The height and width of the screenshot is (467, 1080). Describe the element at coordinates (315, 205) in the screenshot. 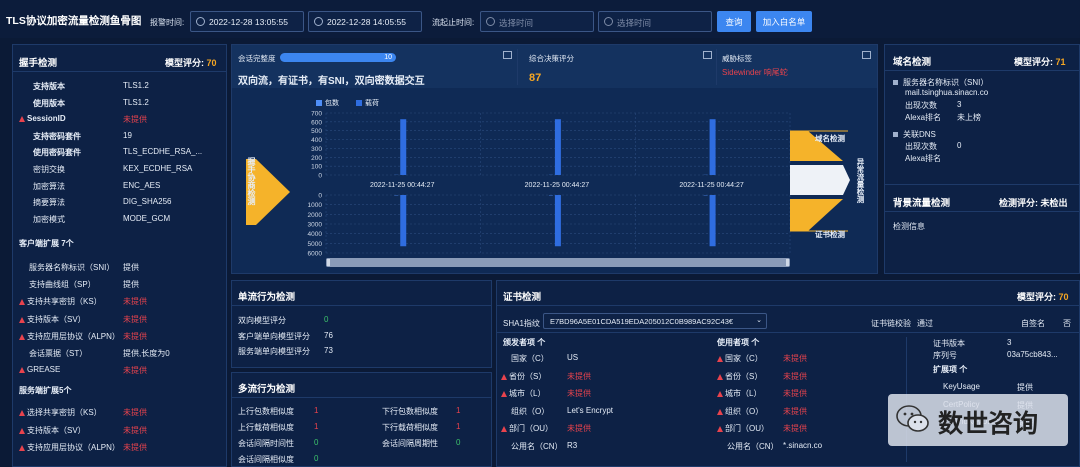

I see `y-tick-label: 1000` at that location.